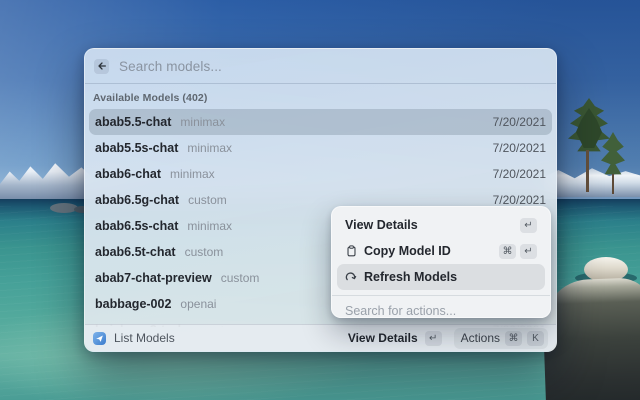 The height and width of the screenshot is (400, 640). Describe the element at coordinates (320, 174) in the screenshot. I see `model-row: abab6-chat minimax 7/20/2021` at that location.